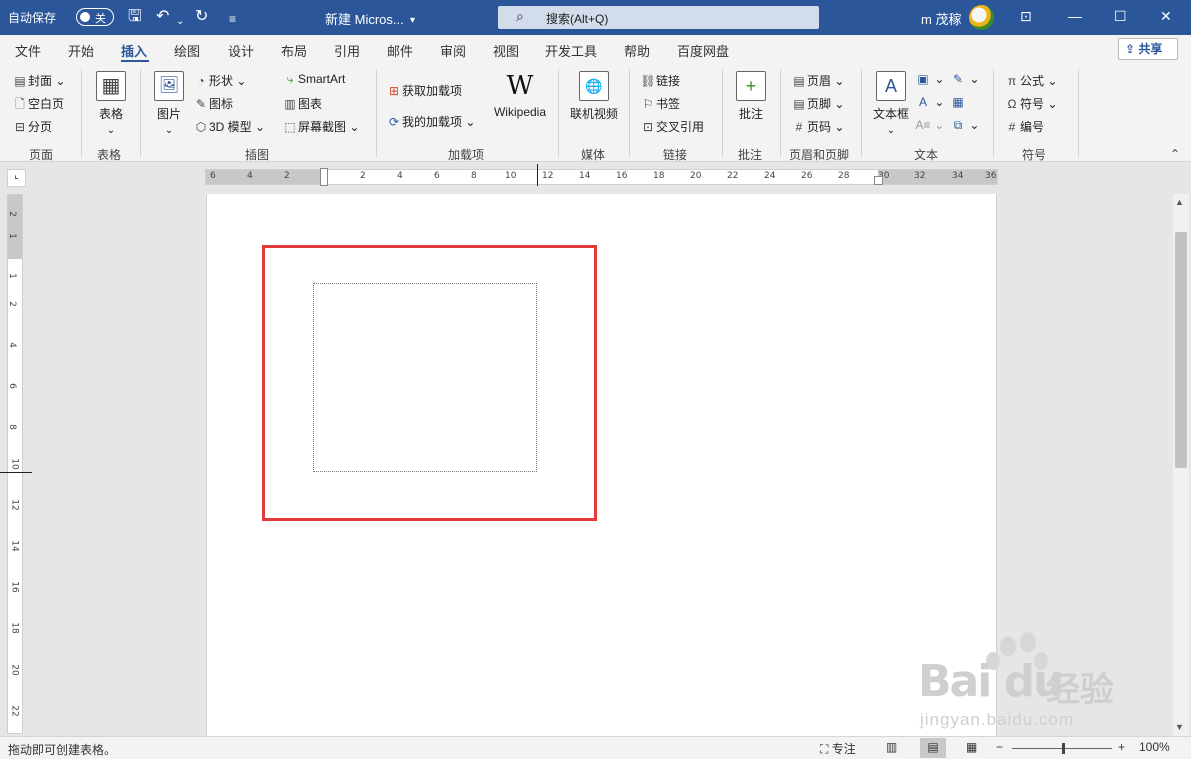  What do you see at coordinates (466, 155) in the screenshot?
I see `group-label-addins: 加载项` at bounding box center [466, 155].